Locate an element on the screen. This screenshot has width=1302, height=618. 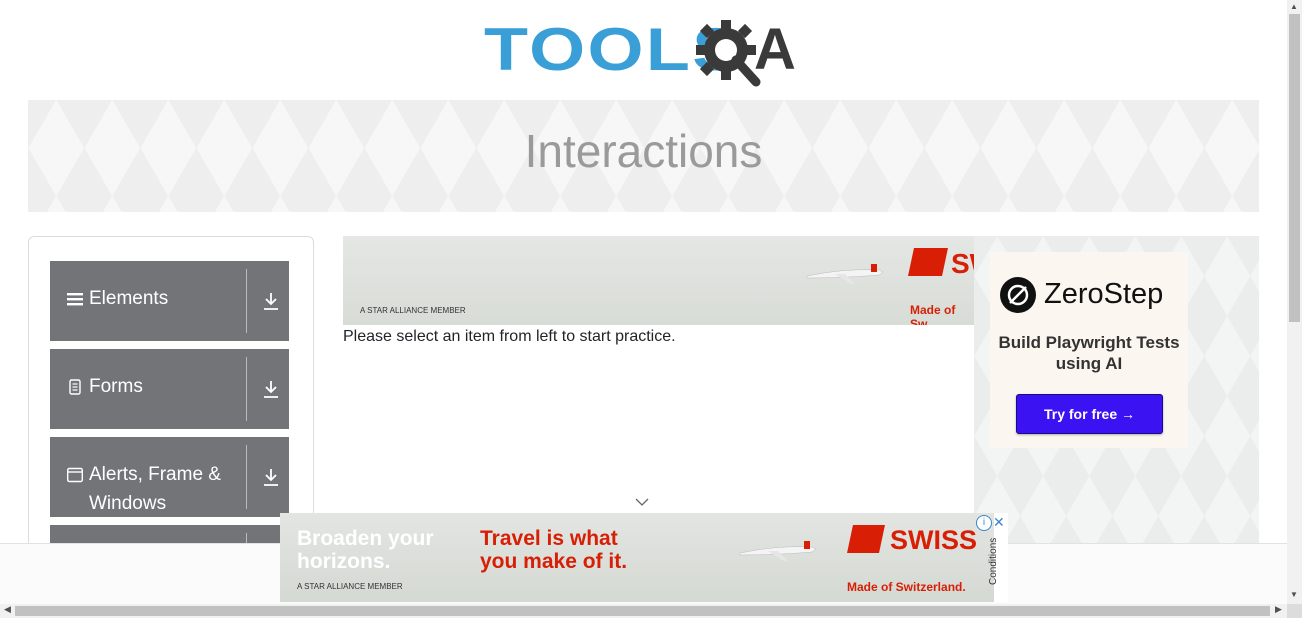
sidebar-group-forms: Forms is located at coordinates (169, 389).